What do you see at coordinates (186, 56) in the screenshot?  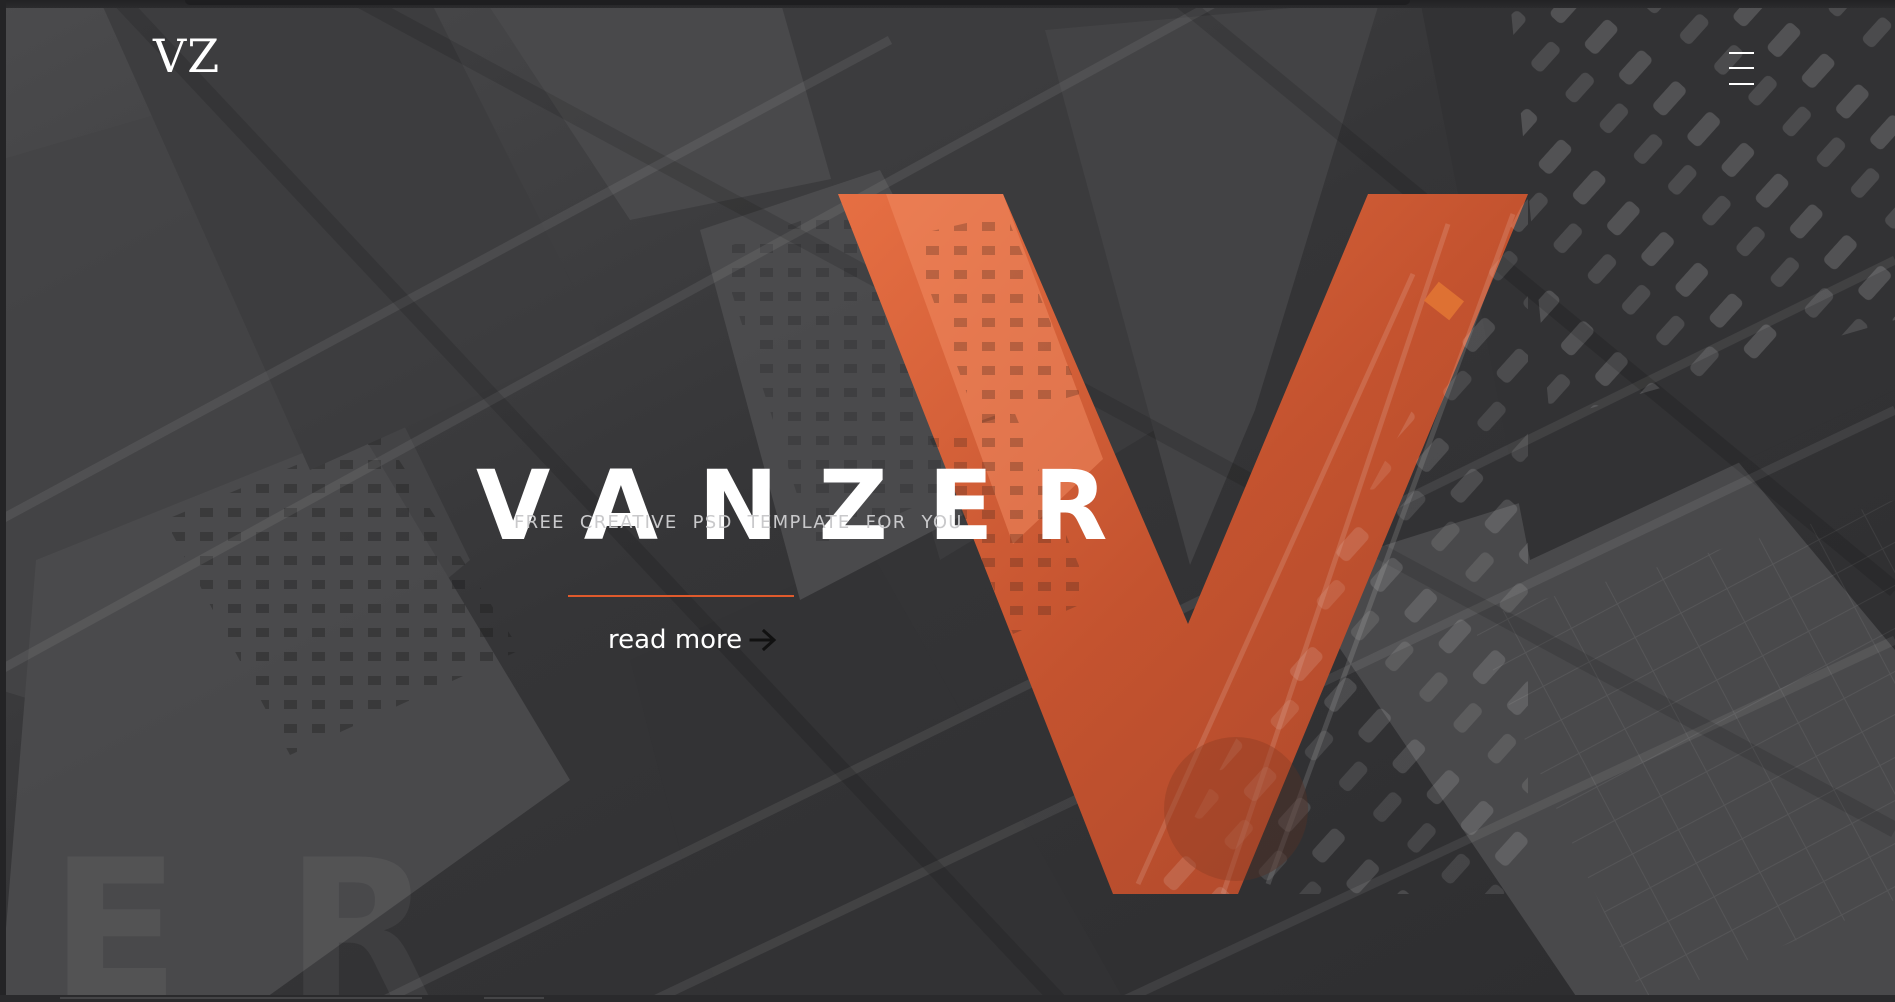 I see `logo: VZ` at bounding box center [186, 56].